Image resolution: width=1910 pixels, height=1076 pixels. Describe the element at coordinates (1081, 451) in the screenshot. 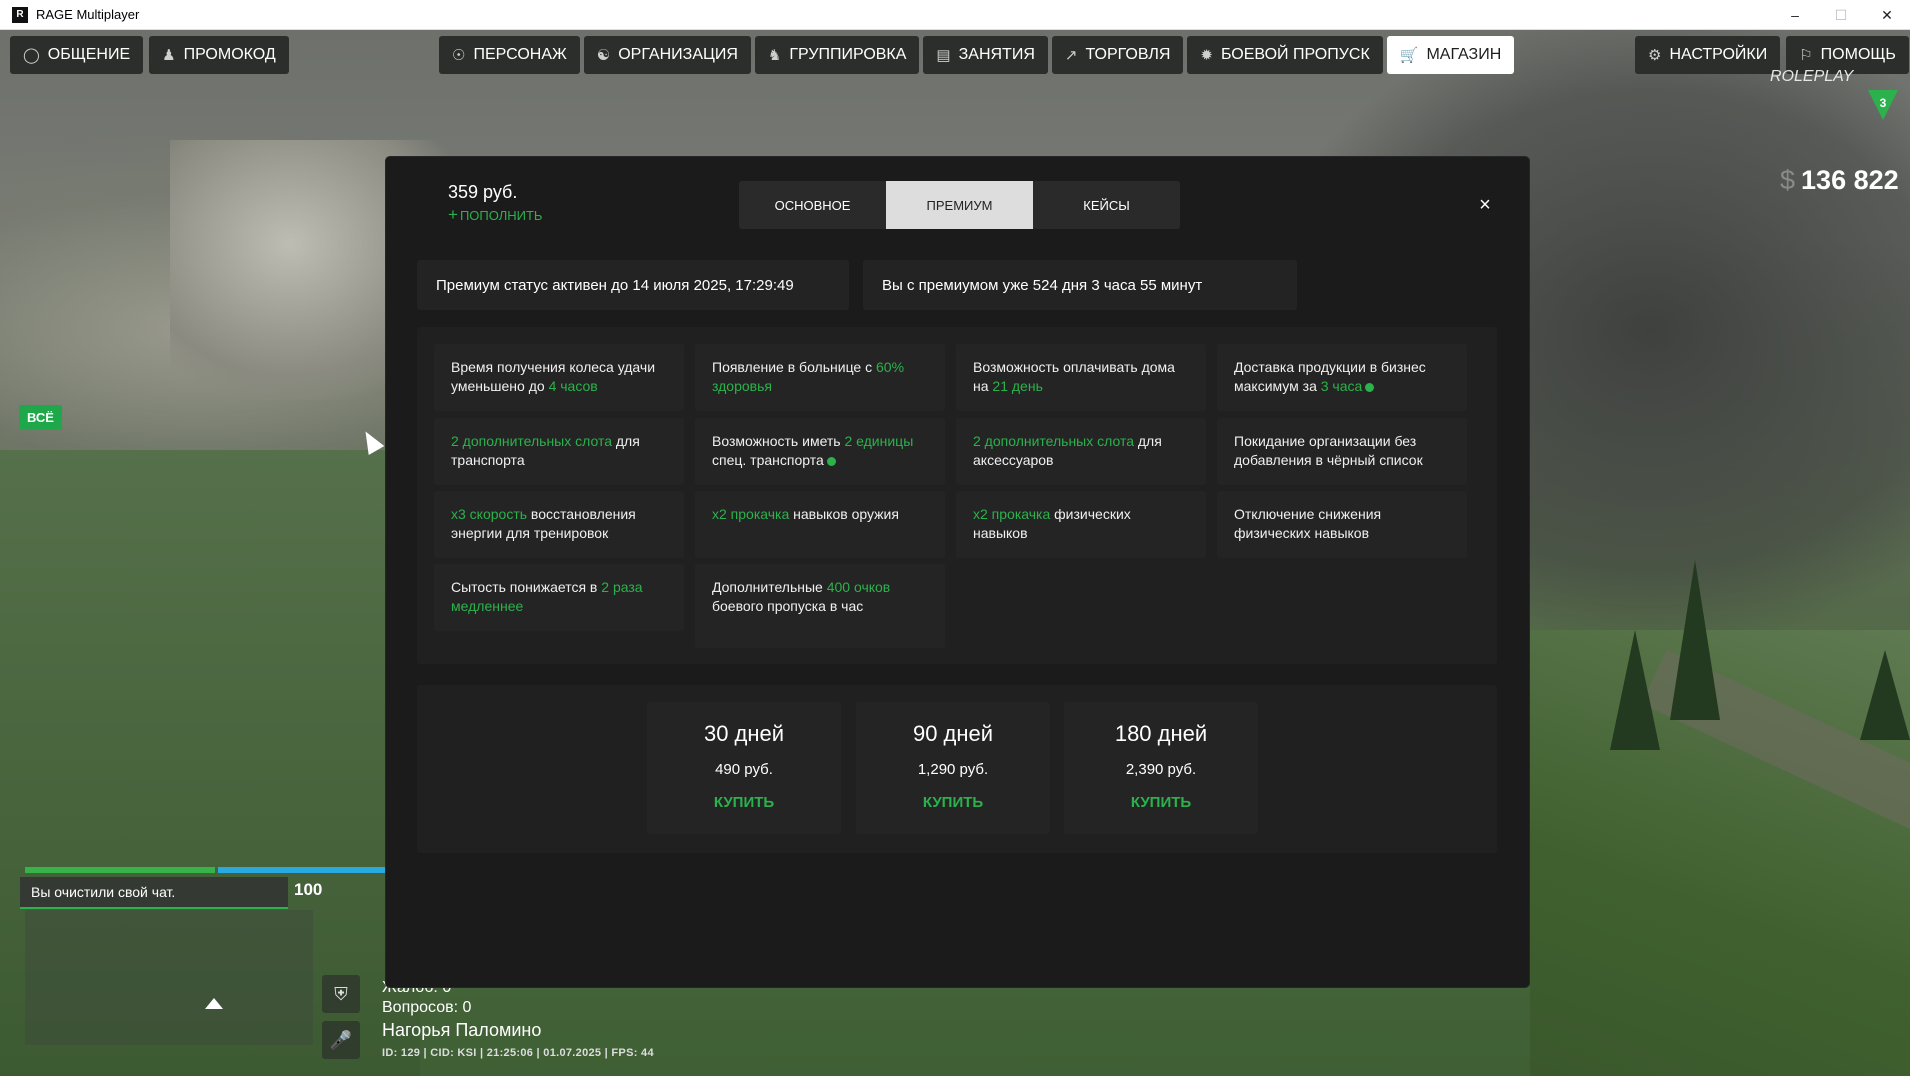

I see `perk-item: 2 дополнительных слота для аксессуаров` at that location.